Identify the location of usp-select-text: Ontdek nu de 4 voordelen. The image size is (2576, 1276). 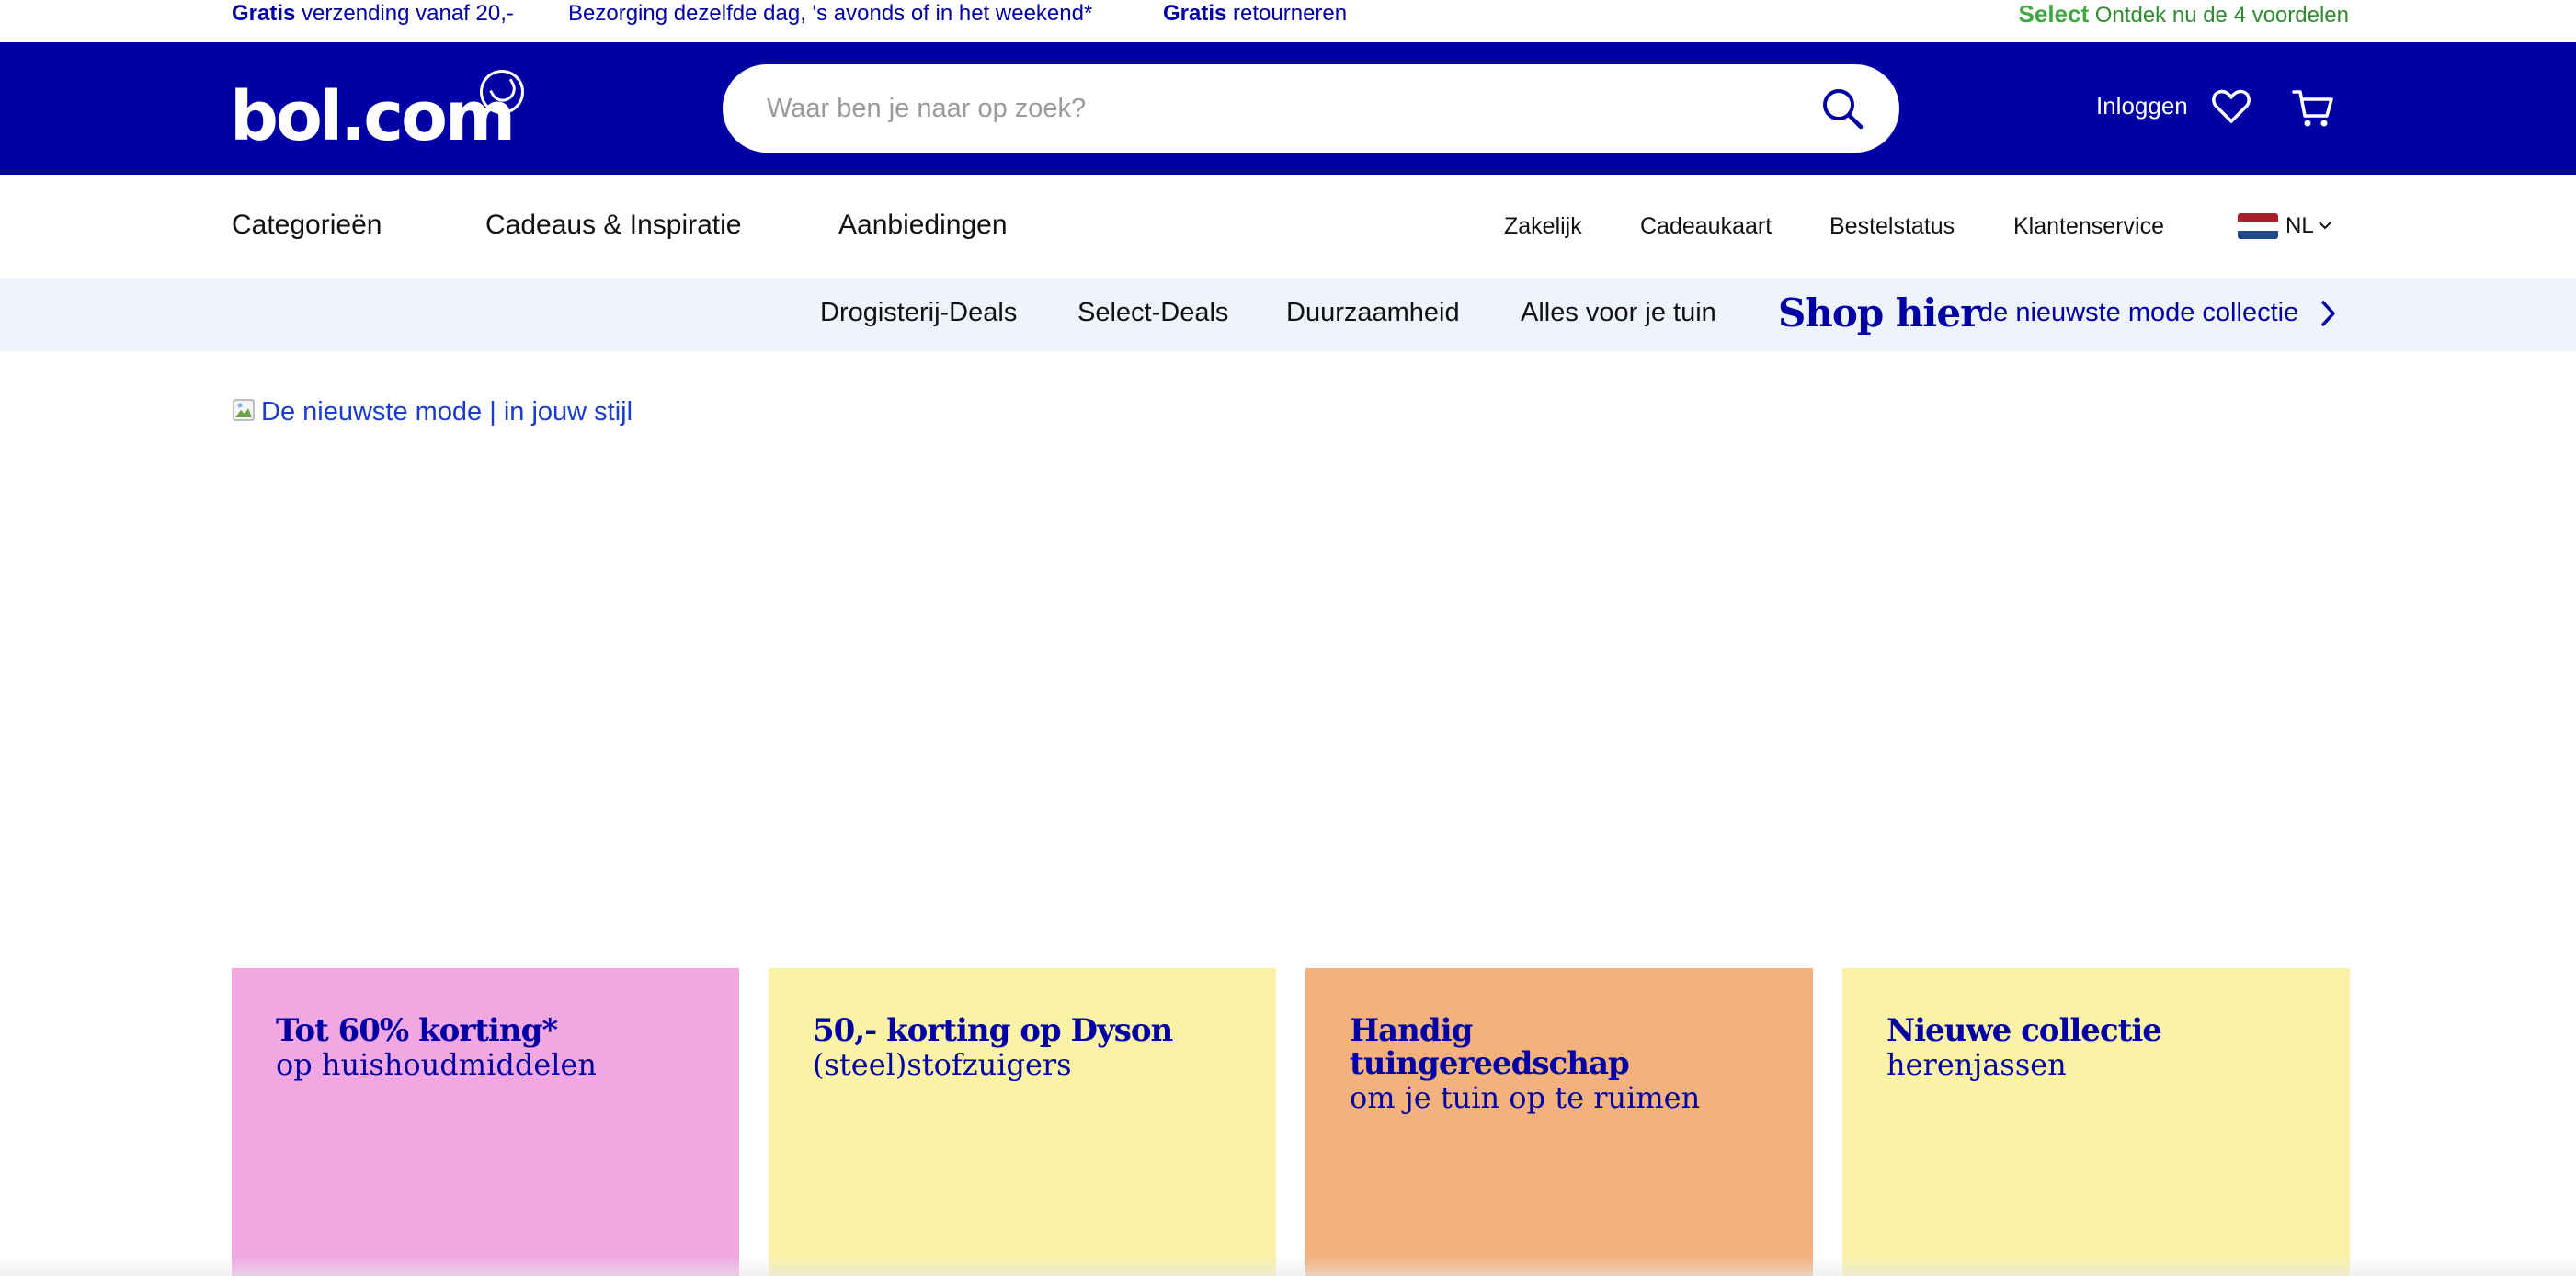
(2219, 16).